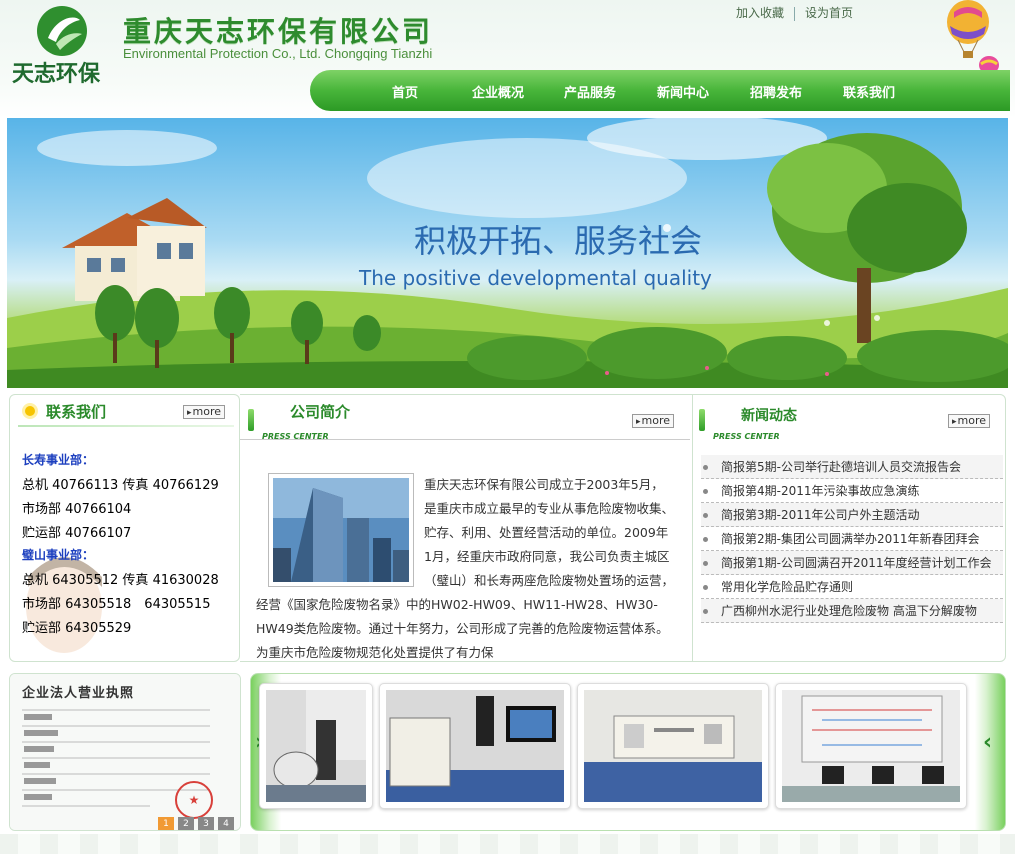 The image size is (1015, 854). I want to click on top-links: 加入收藏 设为首页, so click(794, 12).